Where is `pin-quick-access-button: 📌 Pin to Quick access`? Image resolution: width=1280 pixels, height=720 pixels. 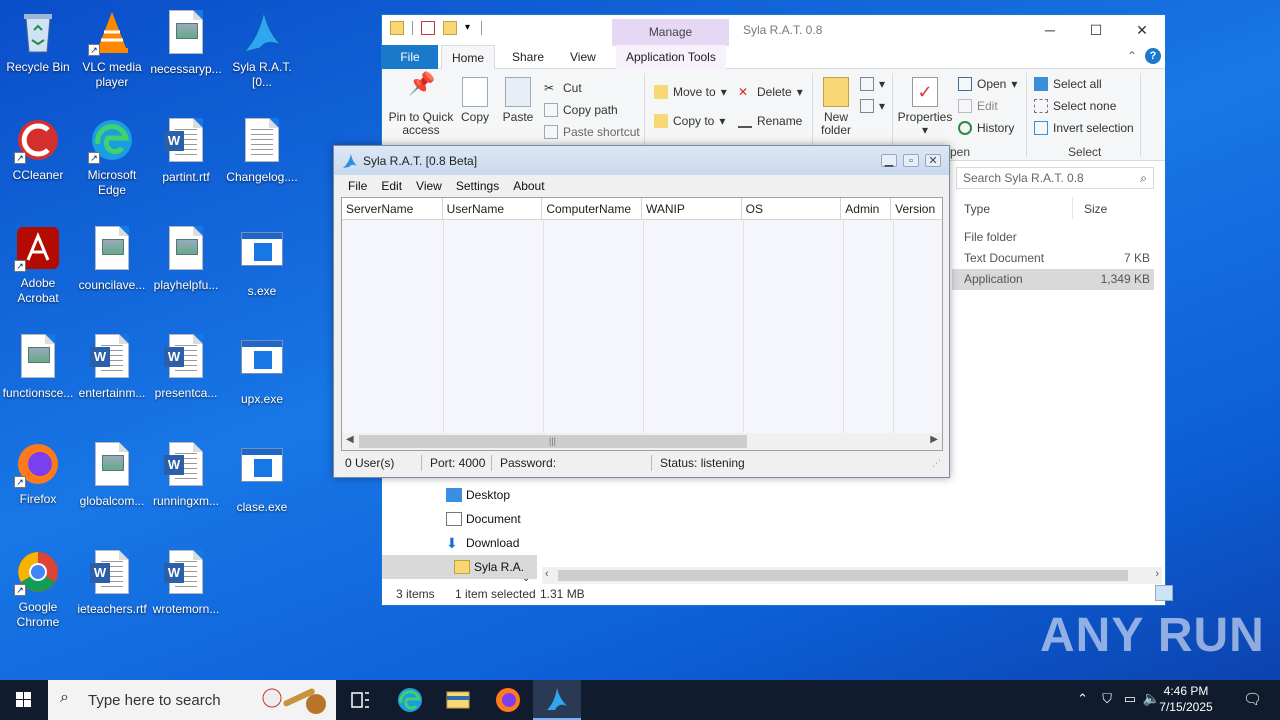 pin-quick-access-button: 📌 Pin to Quick access is located at coordinates (421, 105).